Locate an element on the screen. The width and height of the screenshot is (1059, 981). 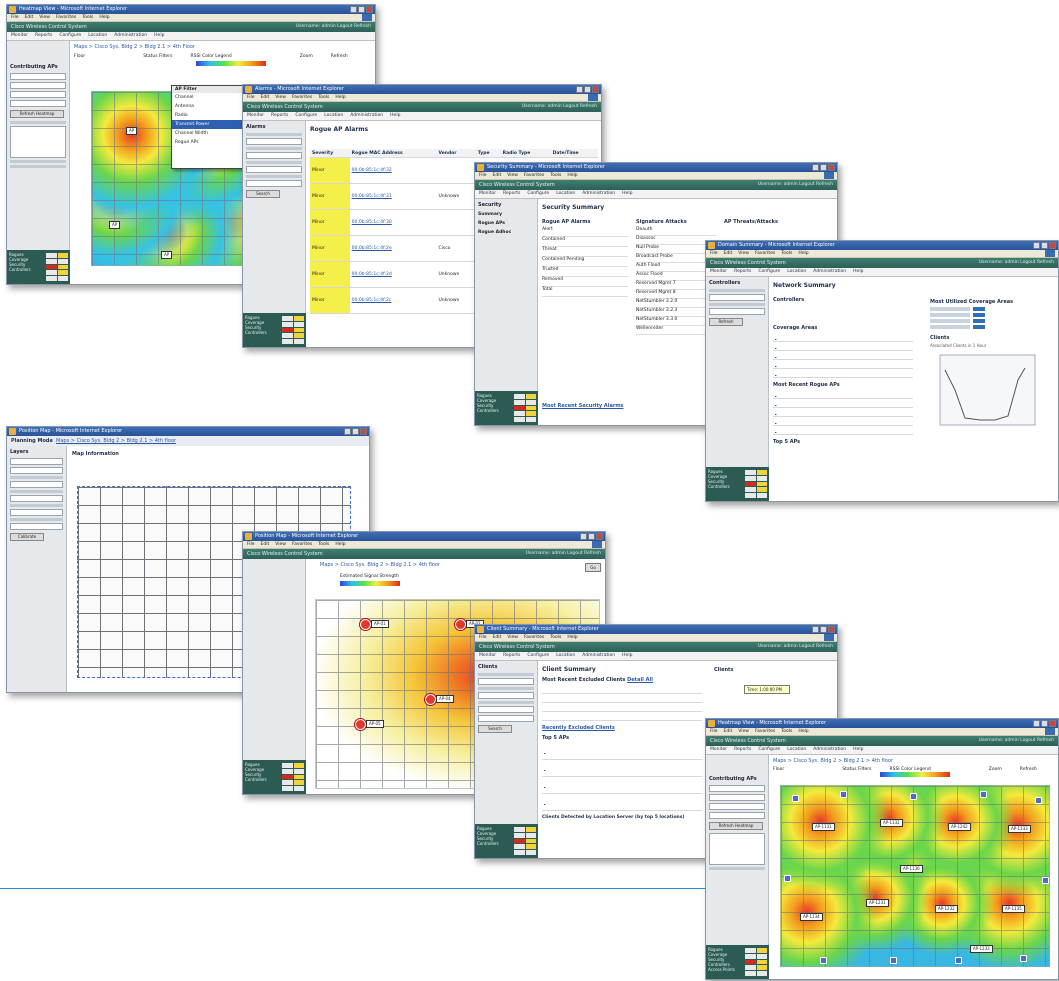
attack-row: Deauth is located at coordinates (676, 231).